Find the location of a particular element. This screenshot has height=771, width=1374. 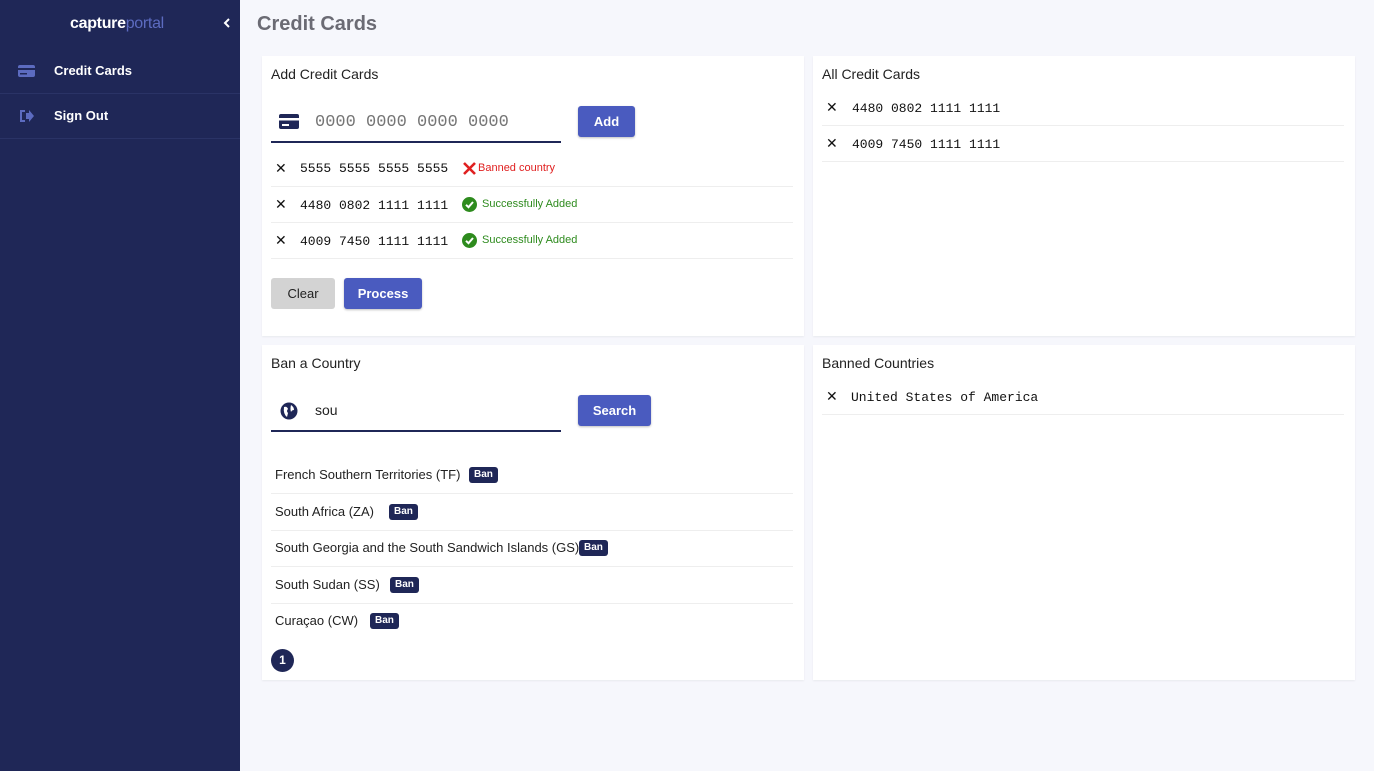

logo: captureportal is located at coordinates (117, 24).